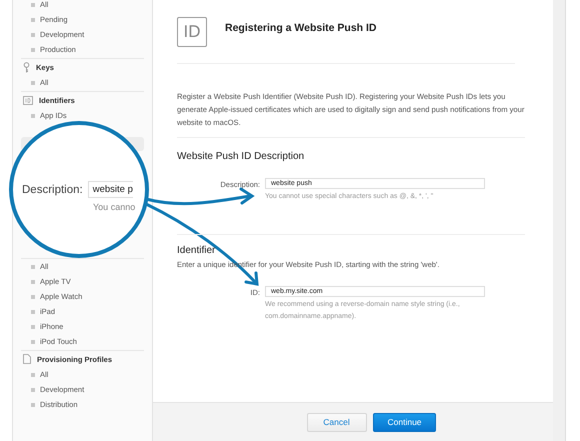 This screenshot has width=580, height=441. What do you see at coordinates (196, 250) in the screenshot?
I see `section-title: Identifier` at bounding box center [196, 250].